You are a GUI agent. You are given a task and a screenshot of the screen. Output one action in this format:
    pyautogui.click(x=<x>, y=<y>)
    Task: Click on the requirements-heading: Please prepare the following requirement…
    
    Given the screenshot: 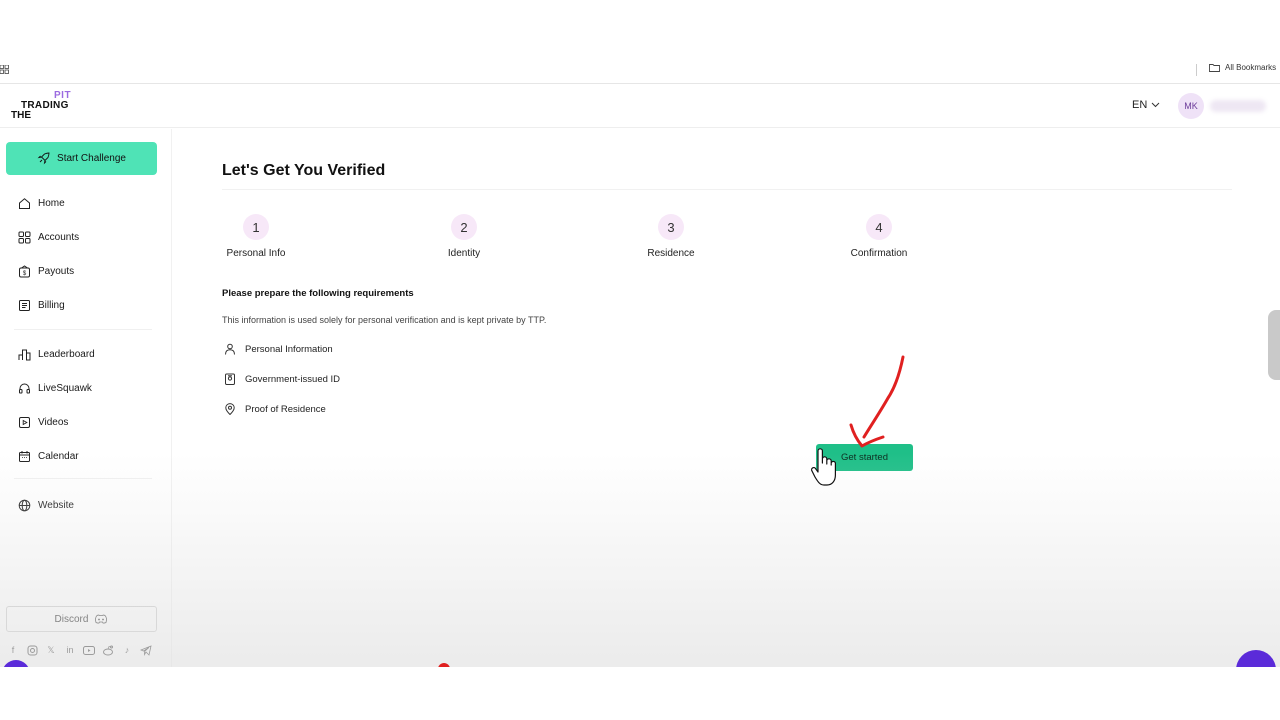 What is the action you would take?
    pyautogui.click(x=318, y=293)
    